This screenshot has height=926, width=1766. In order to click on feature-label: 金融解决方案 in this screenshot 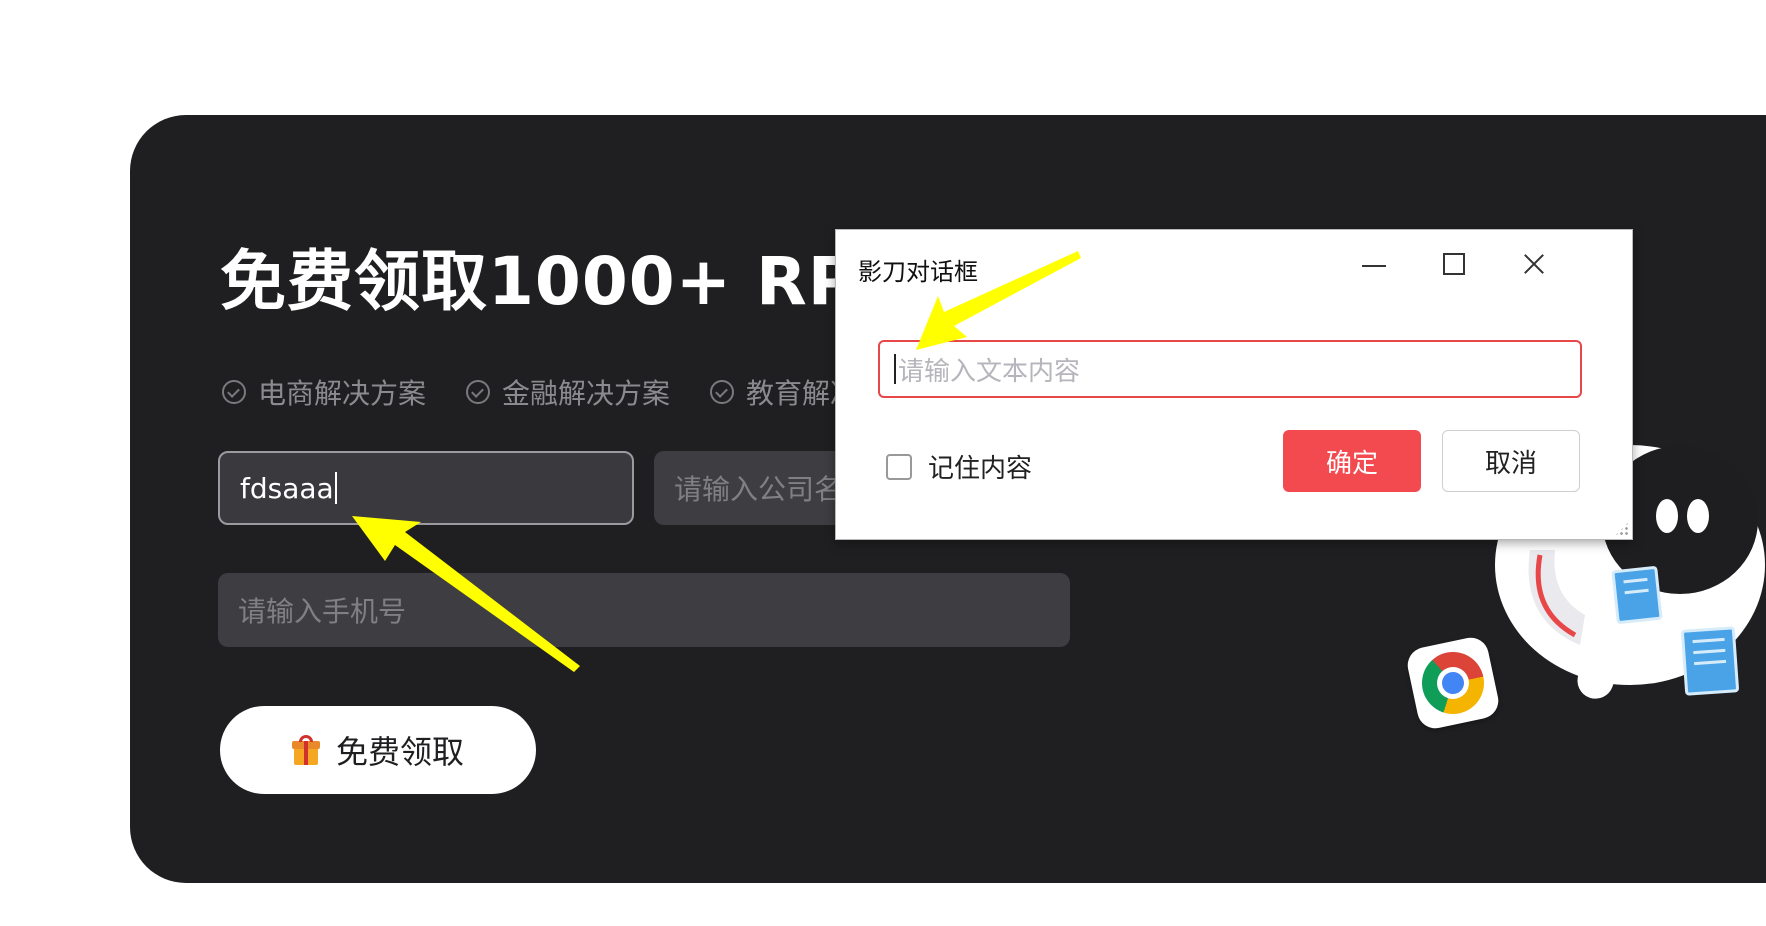, I will do `click(586, 393)`.